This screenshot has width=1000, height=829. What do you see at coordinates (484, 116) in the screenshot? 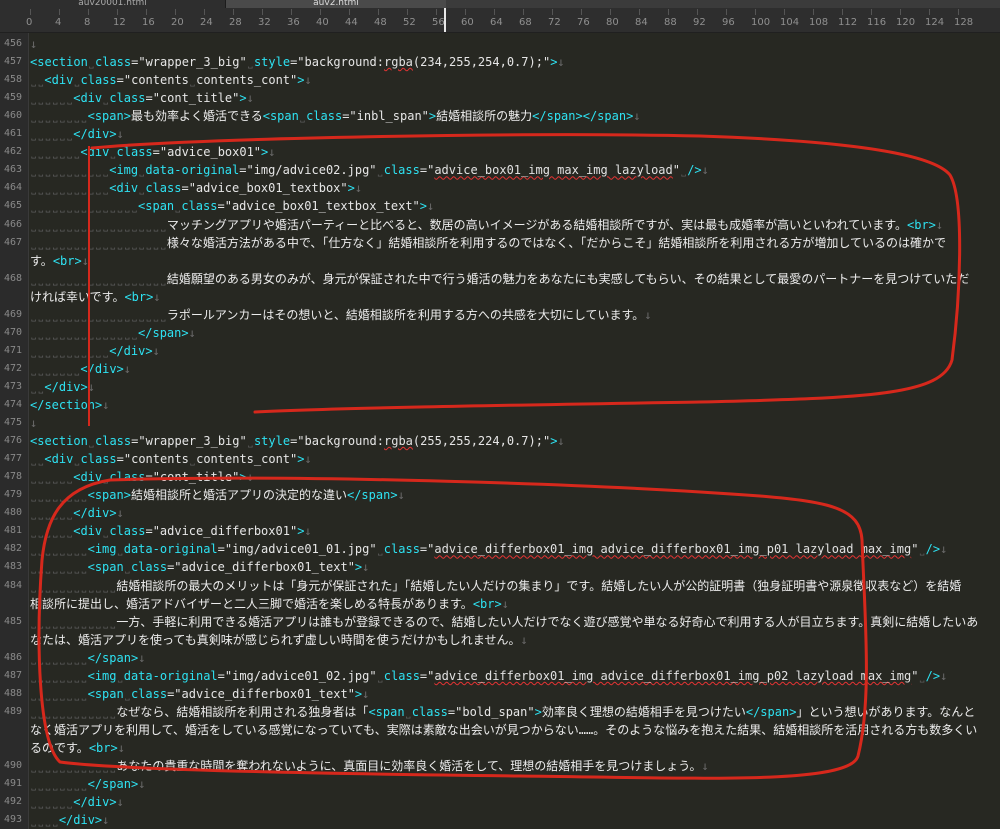
I see `code-token-txt: 結婚相談所の魅力` at bounding box center [484, 116].